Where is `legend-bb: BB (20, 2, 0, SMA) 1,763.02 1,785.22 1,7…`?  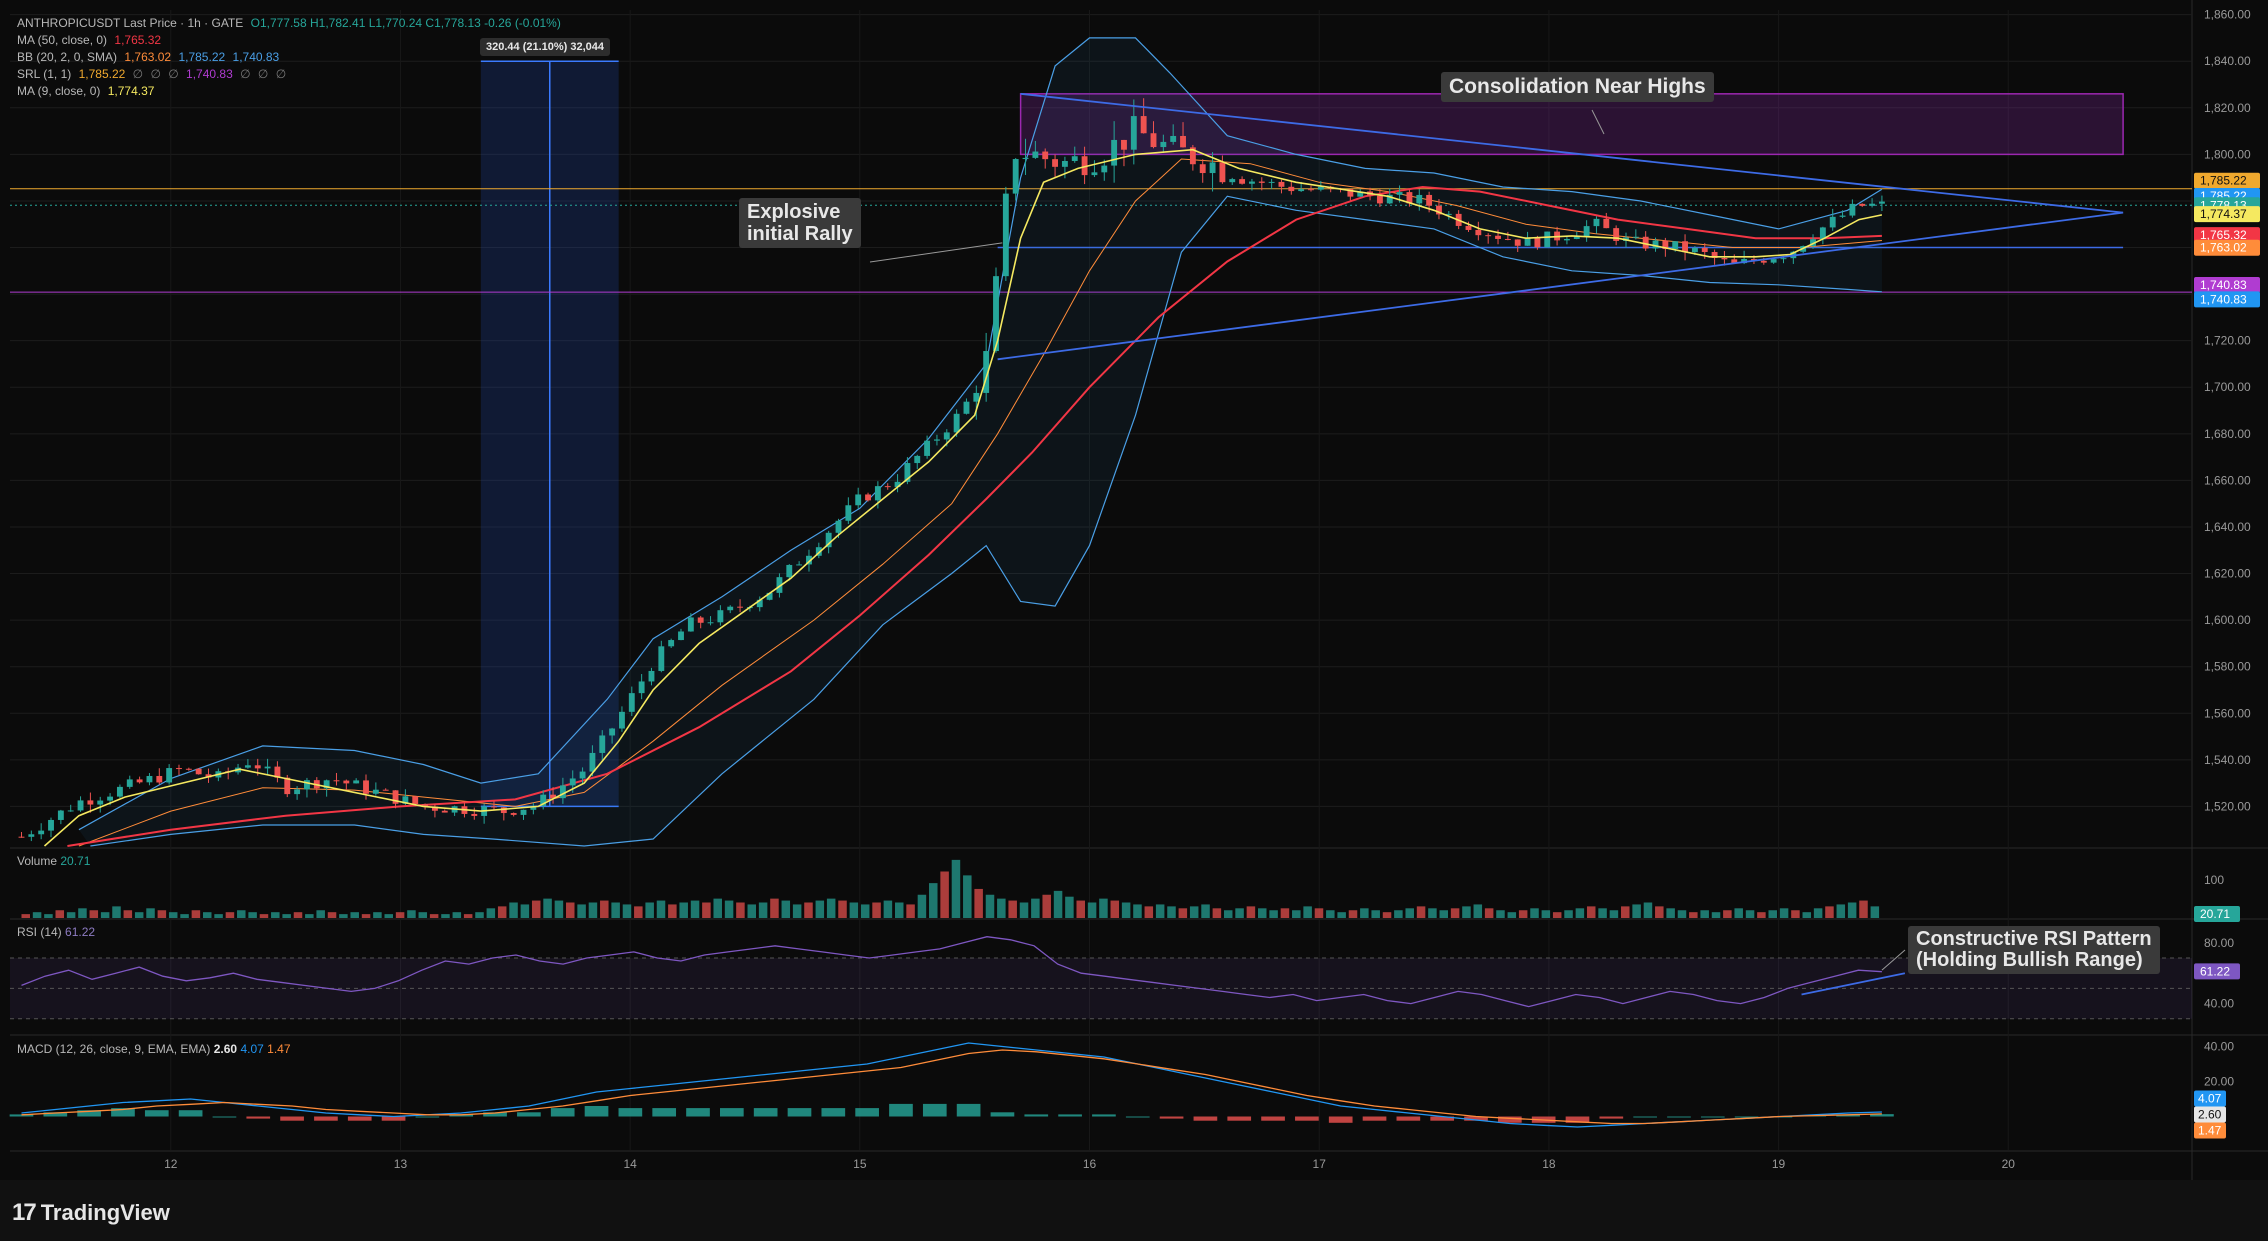 legend-bb: BB (20, 2, 0, SMA) 1,763.02 1,785.22 1,7… is located at coordinates (150, 57).